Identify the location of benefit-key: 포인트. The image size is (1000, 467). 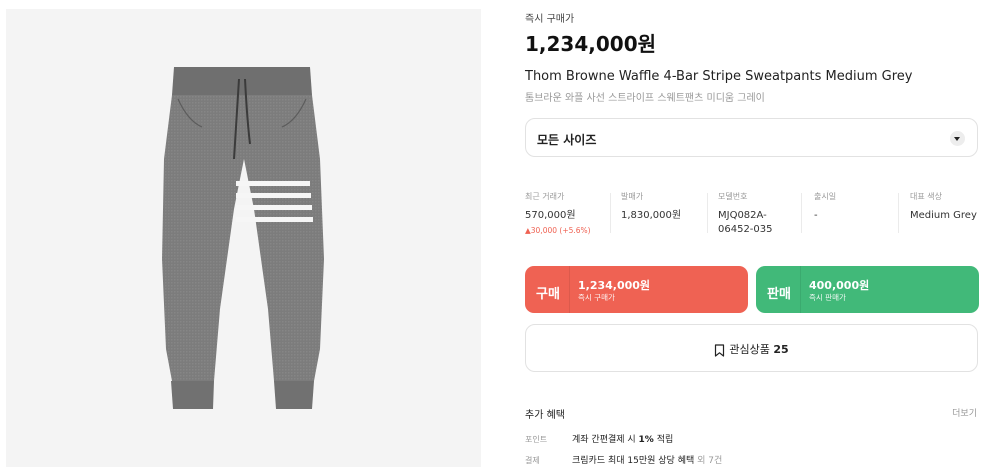
(536, 439).